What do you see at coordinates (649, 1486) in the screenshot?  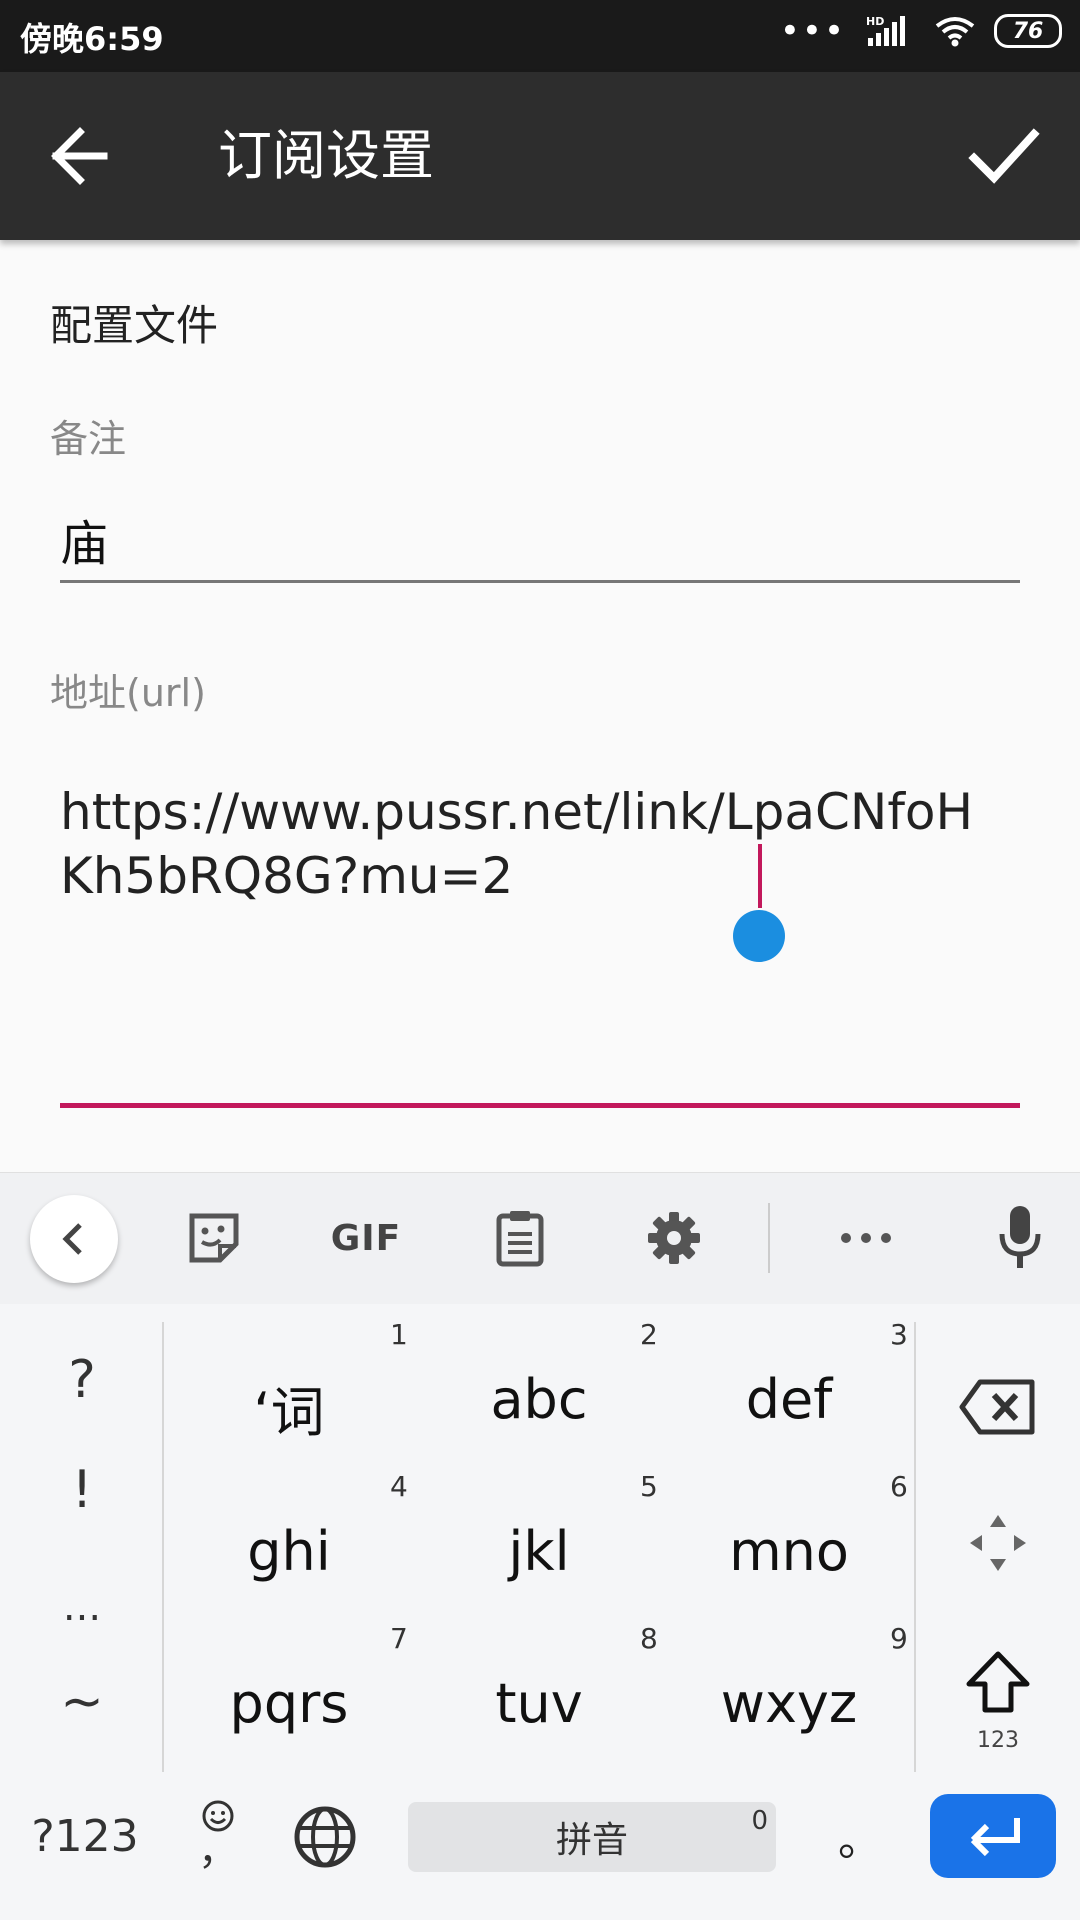 I see `key-number: 5` at bounding box center [649, 1486].